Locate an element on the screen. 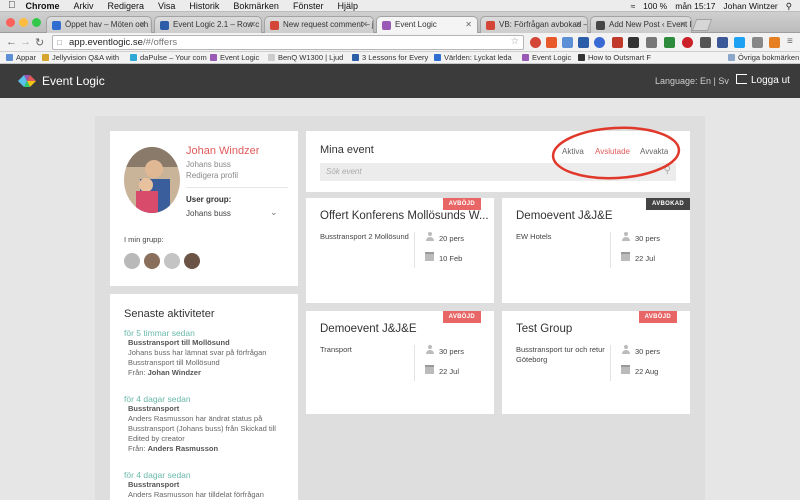 The height and width of the screenshot is (500, 800). logout-button: Logga ut is located at coordinates (763, 80).